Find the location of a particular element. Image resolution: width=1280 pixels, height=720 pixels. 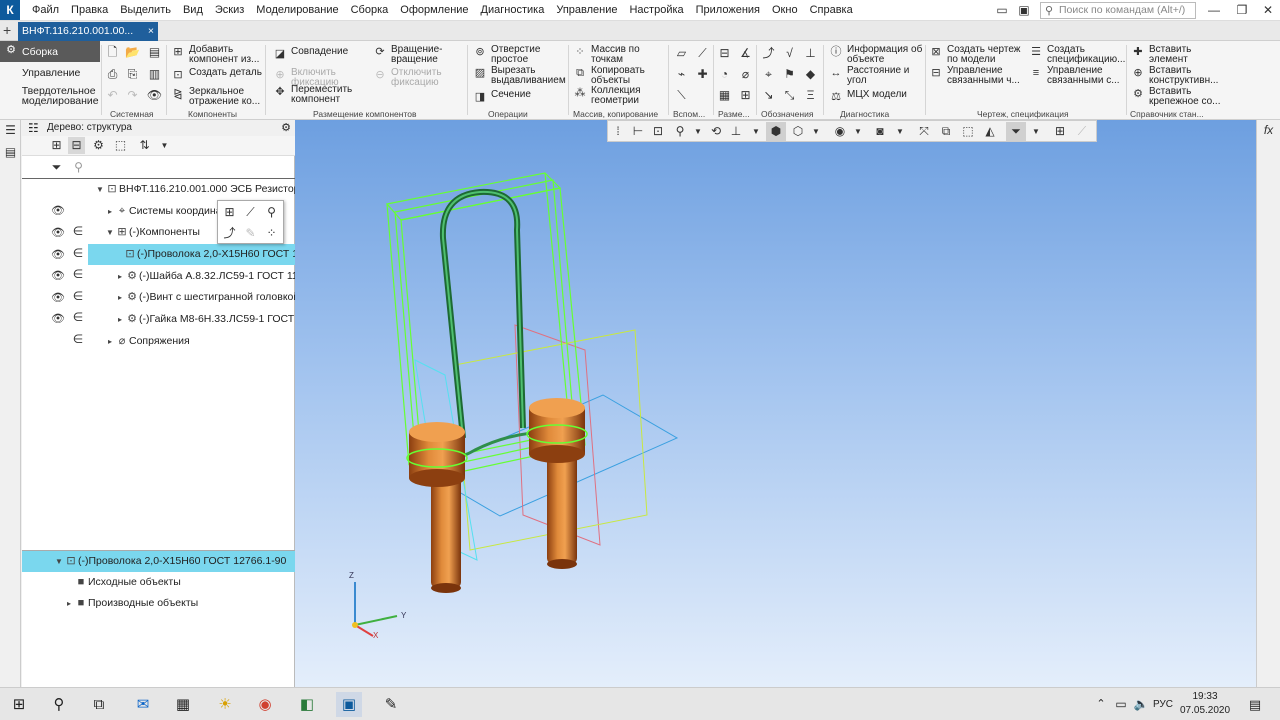

mark-icon: ⚑ is located at coordinates (789, 74).